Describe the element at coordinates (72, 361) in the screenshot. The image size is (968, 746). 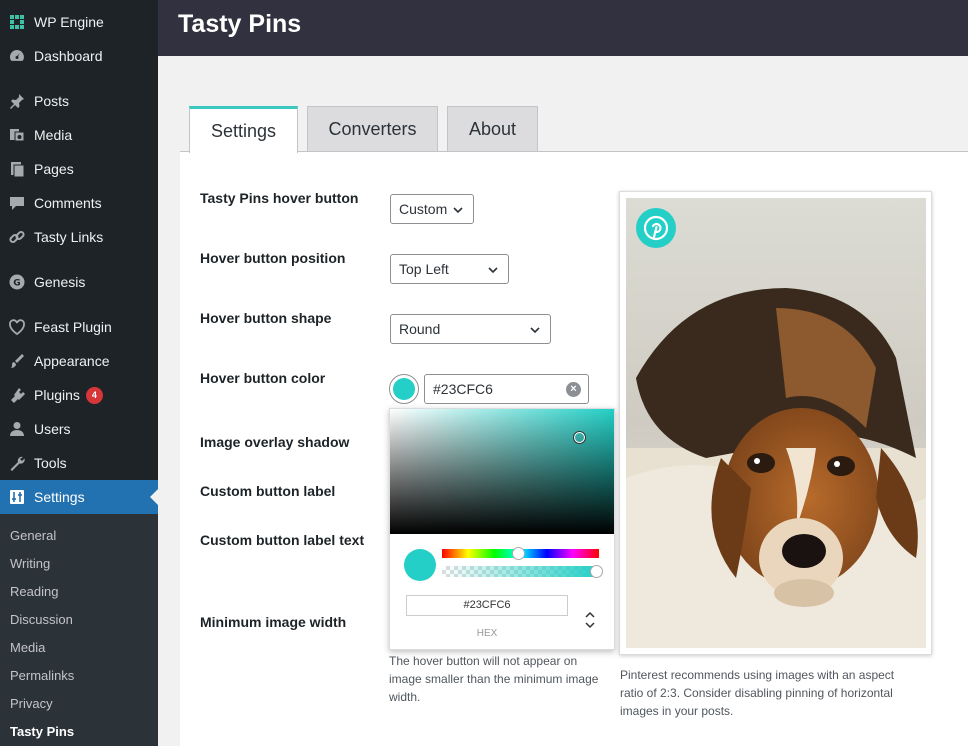
I see `menu-label: Appearance` at that location.